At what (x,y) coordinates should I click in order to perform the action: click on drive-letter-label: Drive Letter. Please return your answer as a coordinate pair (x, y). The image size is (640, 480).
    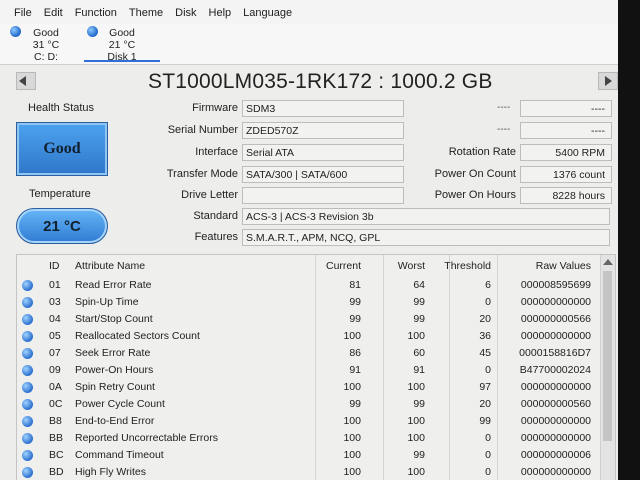
    Looking at the image, I should click on (209, 195).